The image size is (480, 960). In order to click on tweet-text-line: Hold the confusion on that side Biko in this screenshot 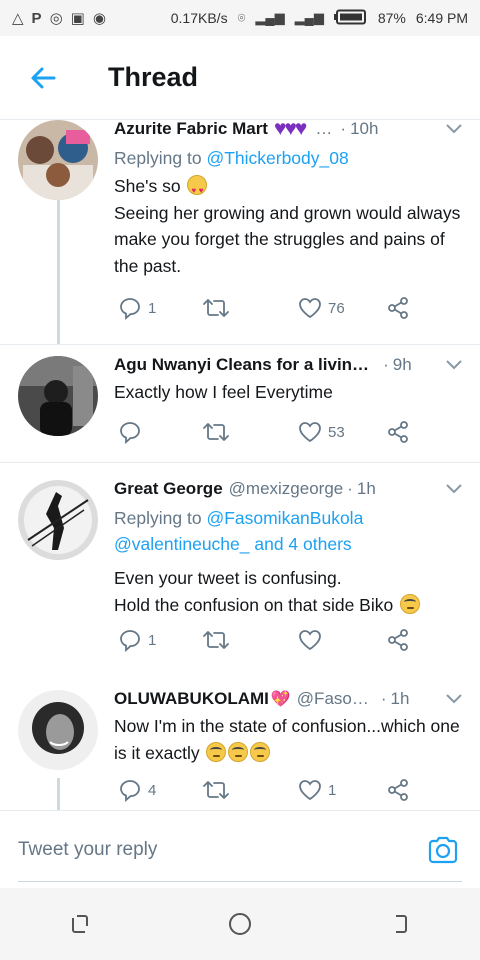, I will do `click(254, 604)`.